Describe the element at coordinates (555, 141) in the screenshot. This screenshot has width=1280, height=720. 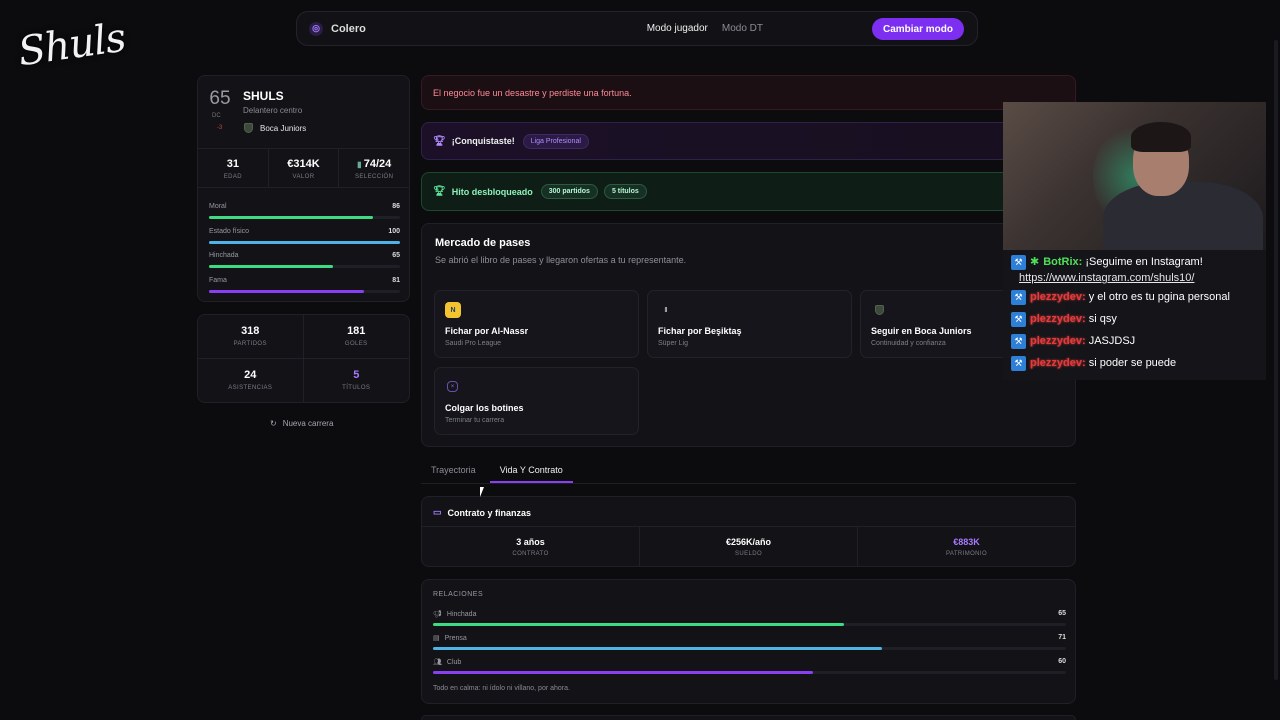
I see `league-pill: Liga Profesional` at that location.